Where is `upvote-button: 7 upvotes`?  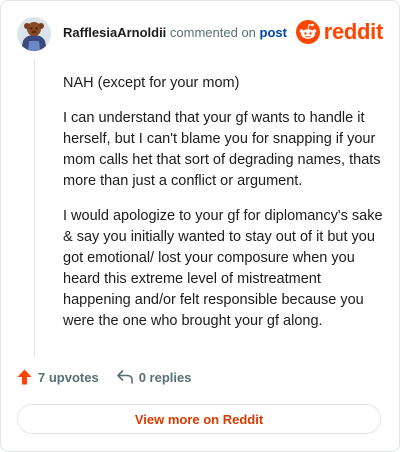 upvote-button: 7 upvotes is located at coordinates (58, 377).